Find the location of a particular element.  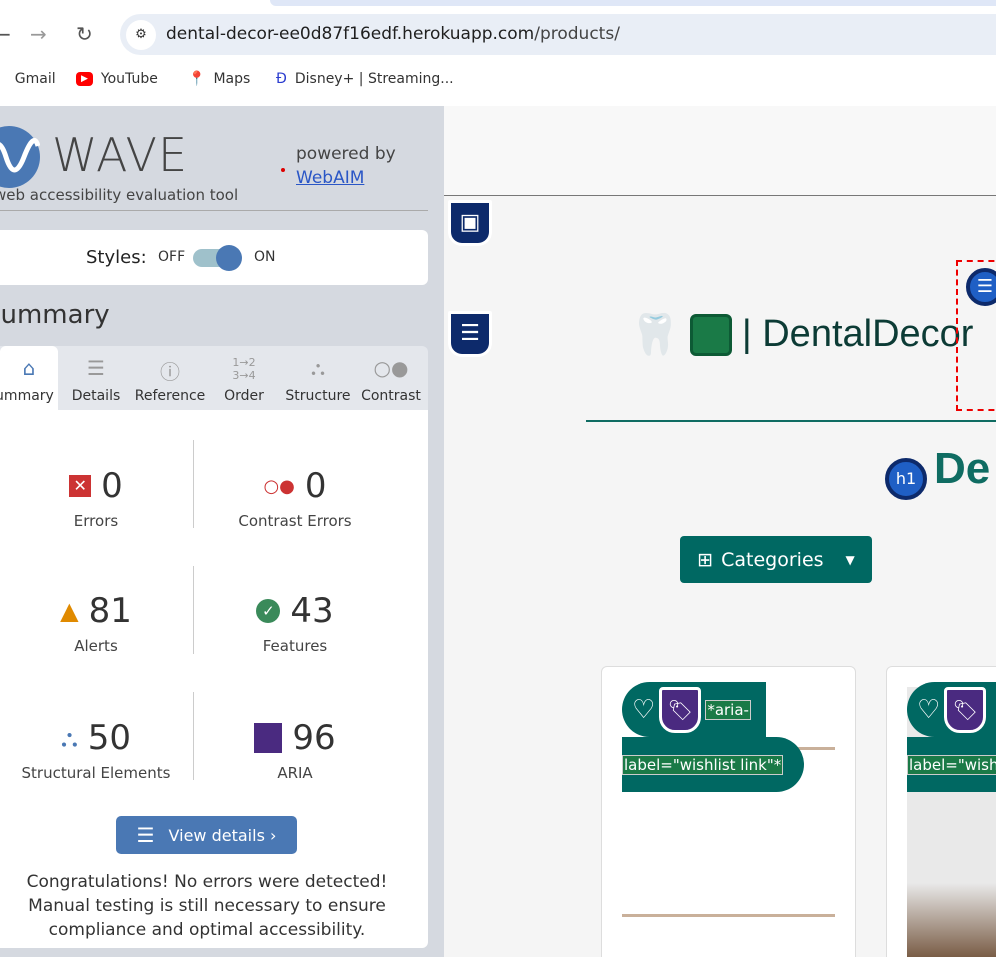

styles-off-label: OFF is located at coordinates (172, 257).